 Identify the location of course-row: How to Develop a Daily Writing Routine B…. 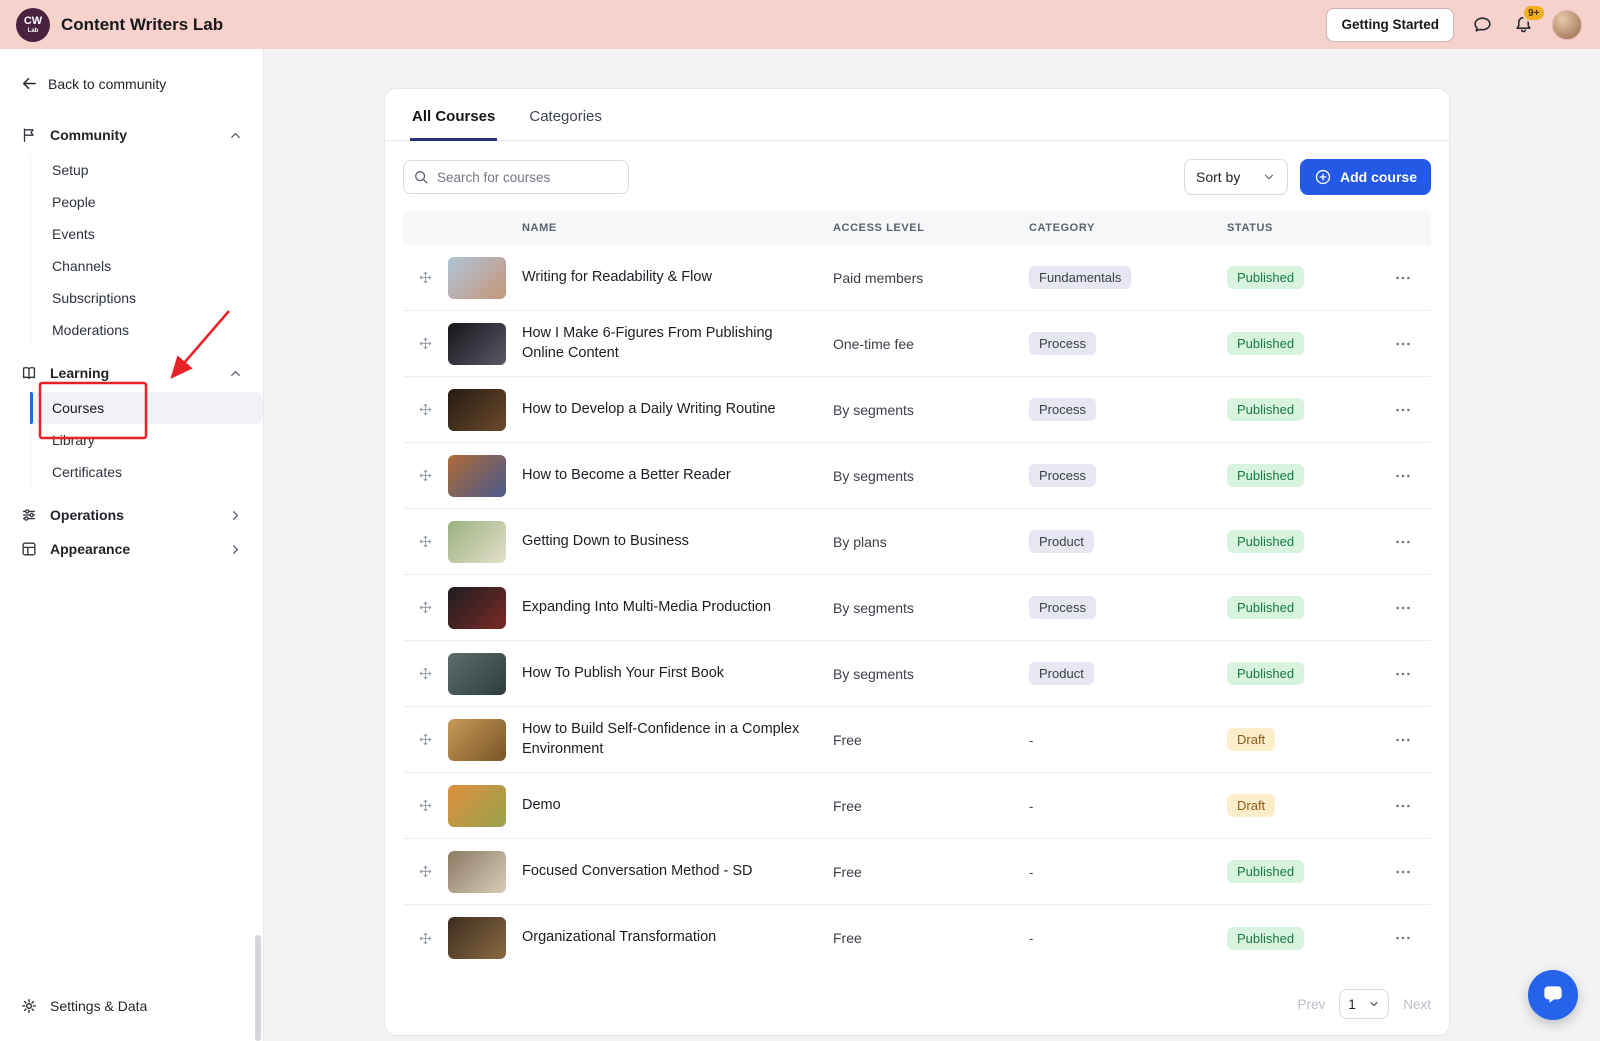
(917, 410).